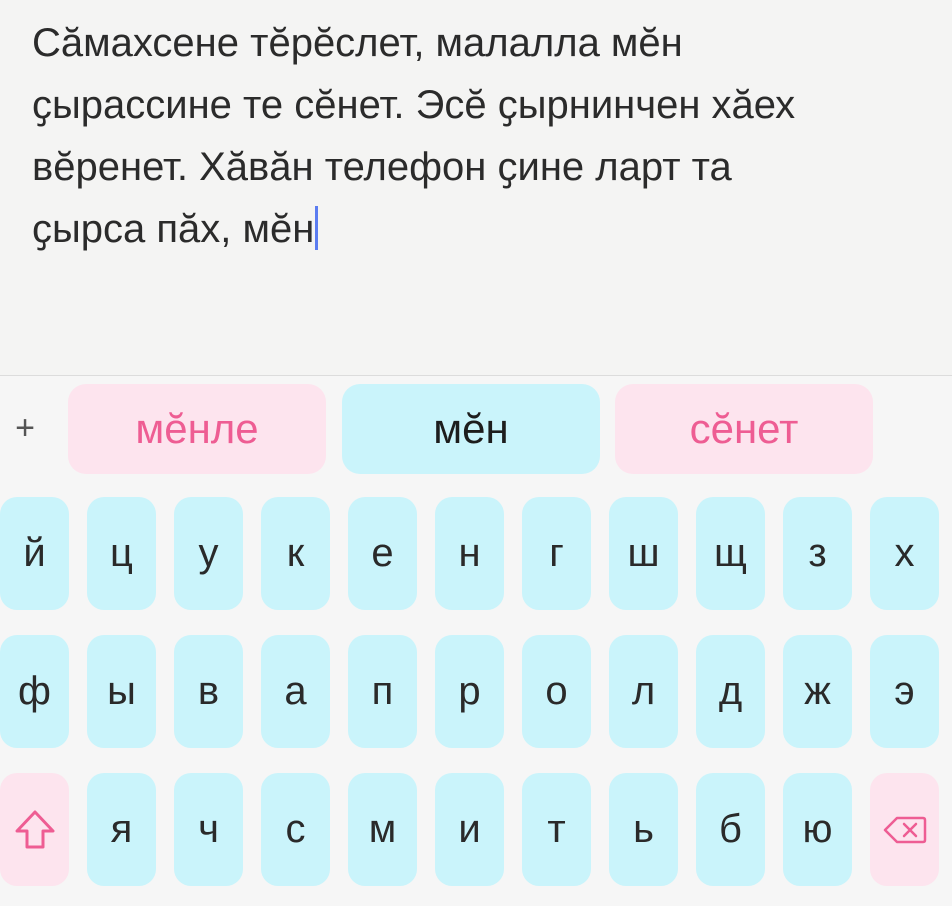 This screenshot has height=906, width=952. I want to click on key-с: с, so click(295, 829).